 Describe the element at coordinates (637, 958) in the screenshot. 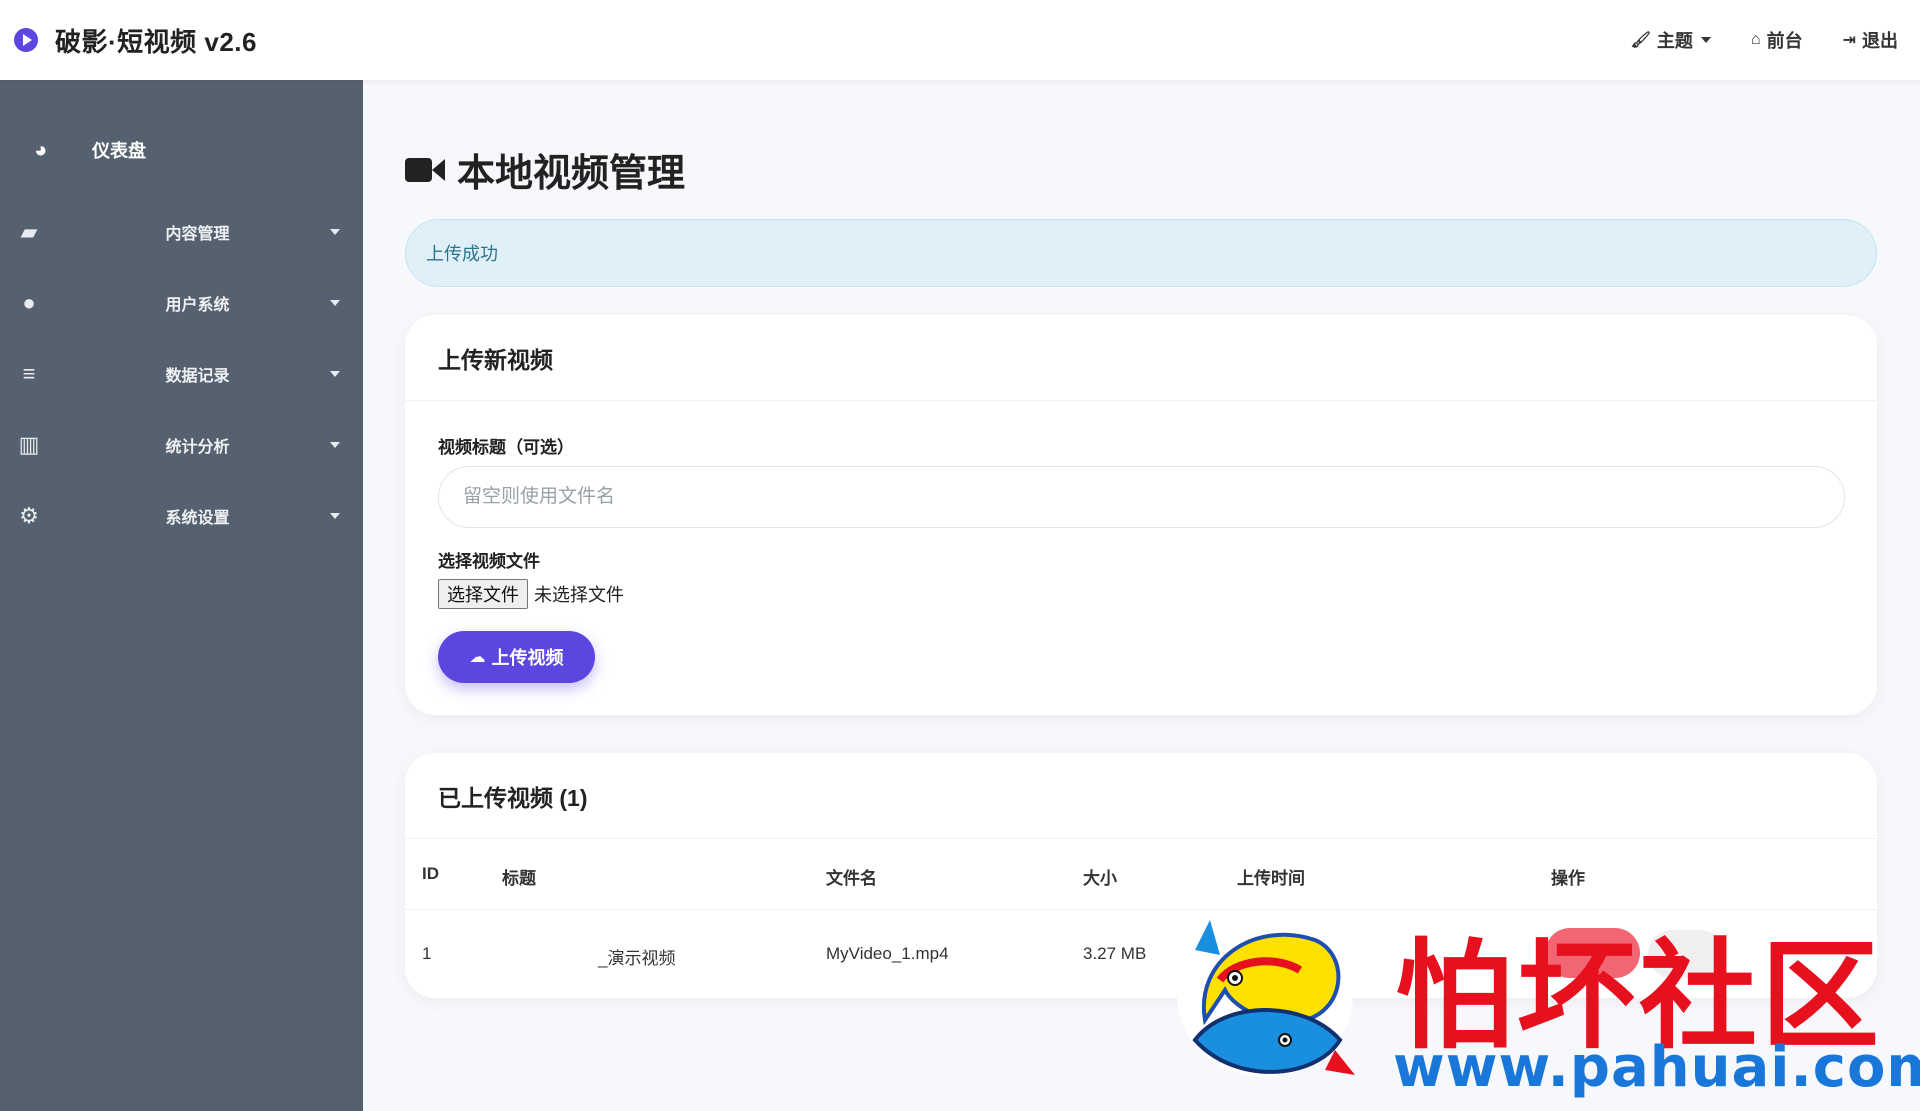

I see `cell-title: _演示视频` at that location.